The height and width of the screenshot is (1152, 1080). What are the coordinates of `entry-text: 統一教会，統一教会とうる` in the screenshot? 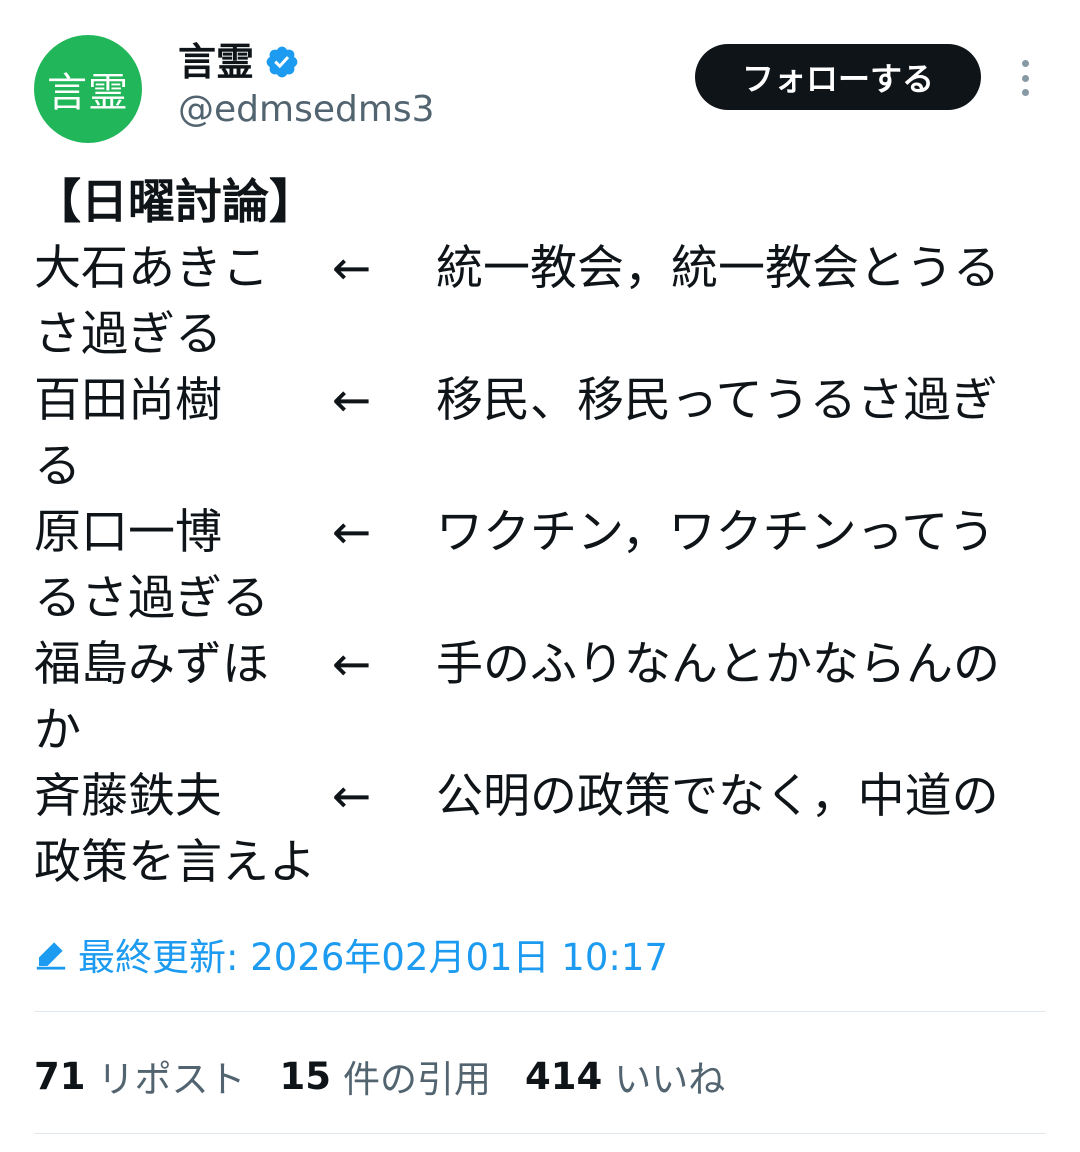 It's located at (718, 268).